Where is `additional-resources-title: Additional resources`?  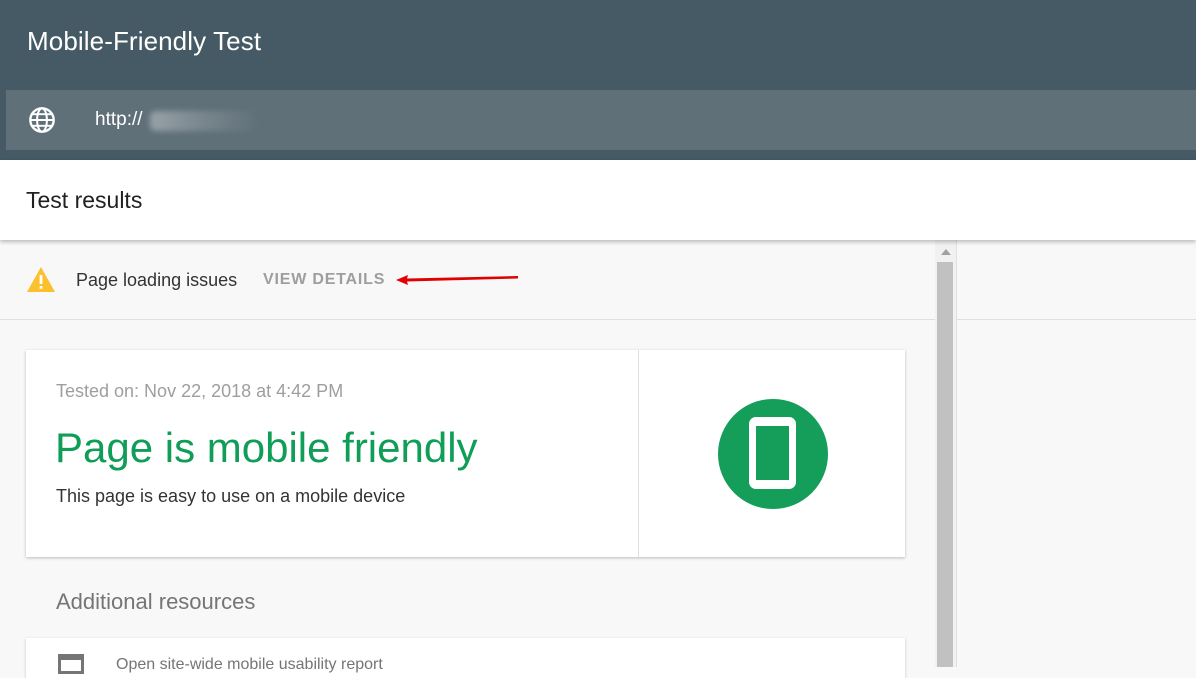 additional-resources-title: Additional resources is located at coordinates (156, 601).